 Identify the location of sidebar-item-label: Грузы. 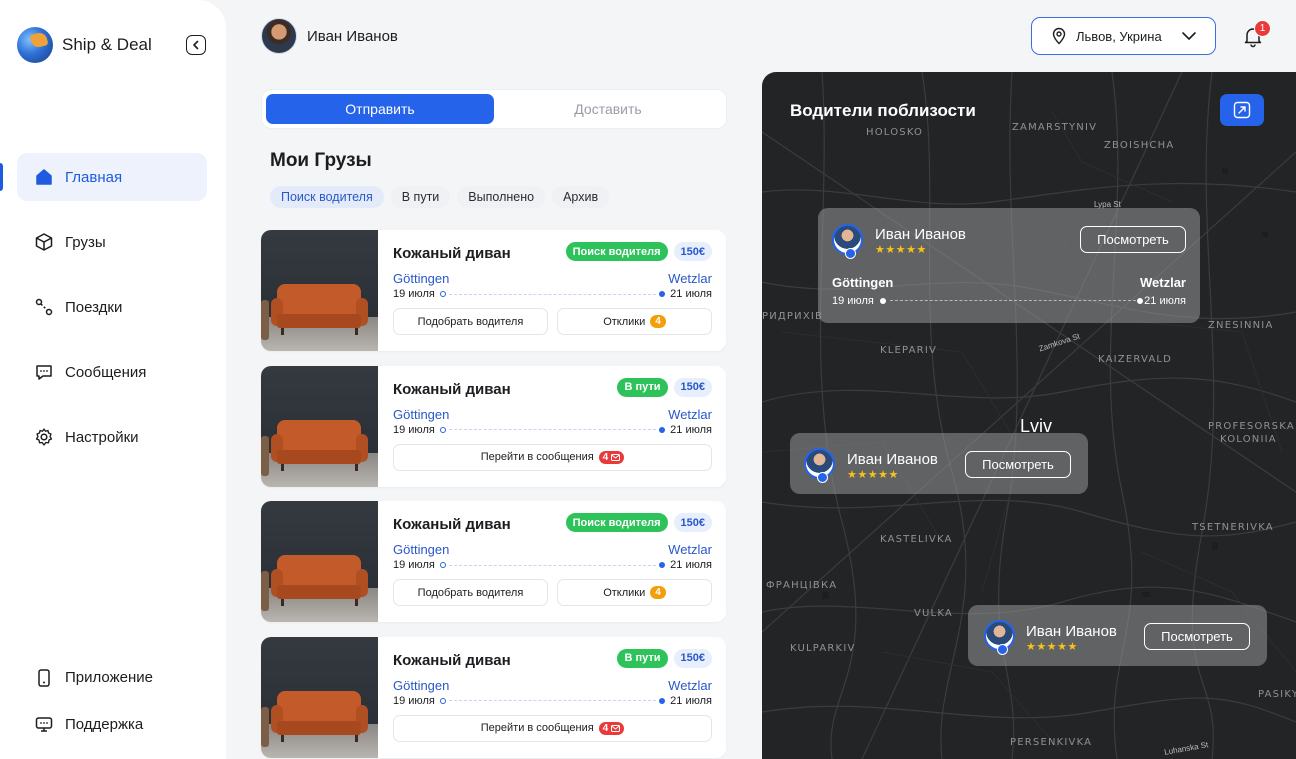
(85, 242).